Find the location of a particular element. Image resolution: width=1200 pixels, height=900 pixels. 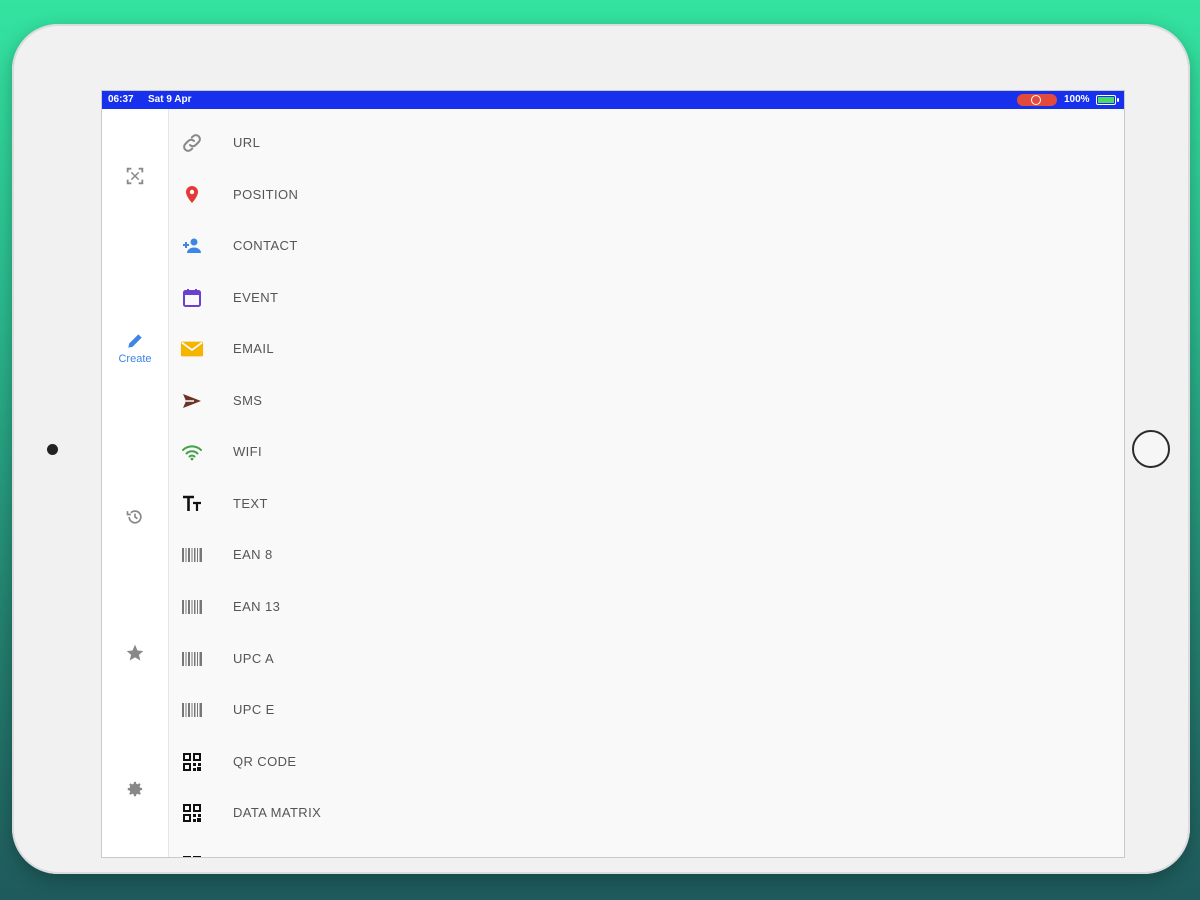

pencil-icon is located at coordinates (135, 341).